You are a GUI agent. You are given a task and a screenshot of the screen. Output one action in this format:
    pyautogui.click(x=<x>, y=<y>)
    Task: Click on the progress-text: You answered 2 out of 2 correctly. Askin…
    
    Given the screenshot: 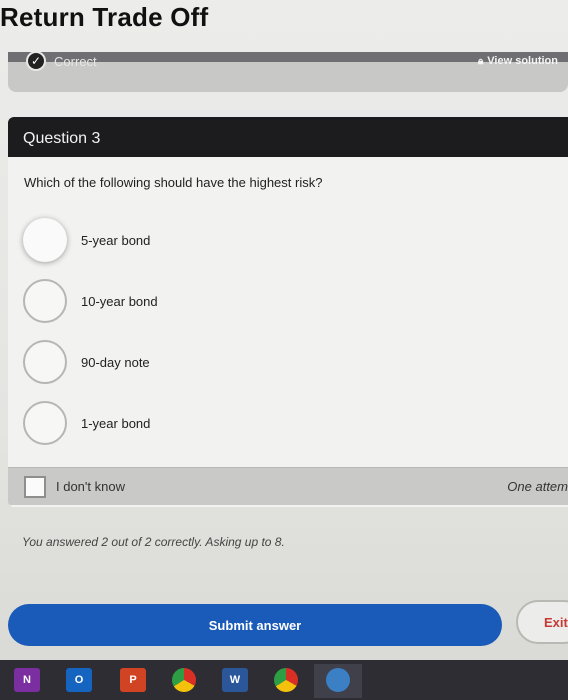 What is the action you would take?
    pyautogui.click(x=153, y=542)
    